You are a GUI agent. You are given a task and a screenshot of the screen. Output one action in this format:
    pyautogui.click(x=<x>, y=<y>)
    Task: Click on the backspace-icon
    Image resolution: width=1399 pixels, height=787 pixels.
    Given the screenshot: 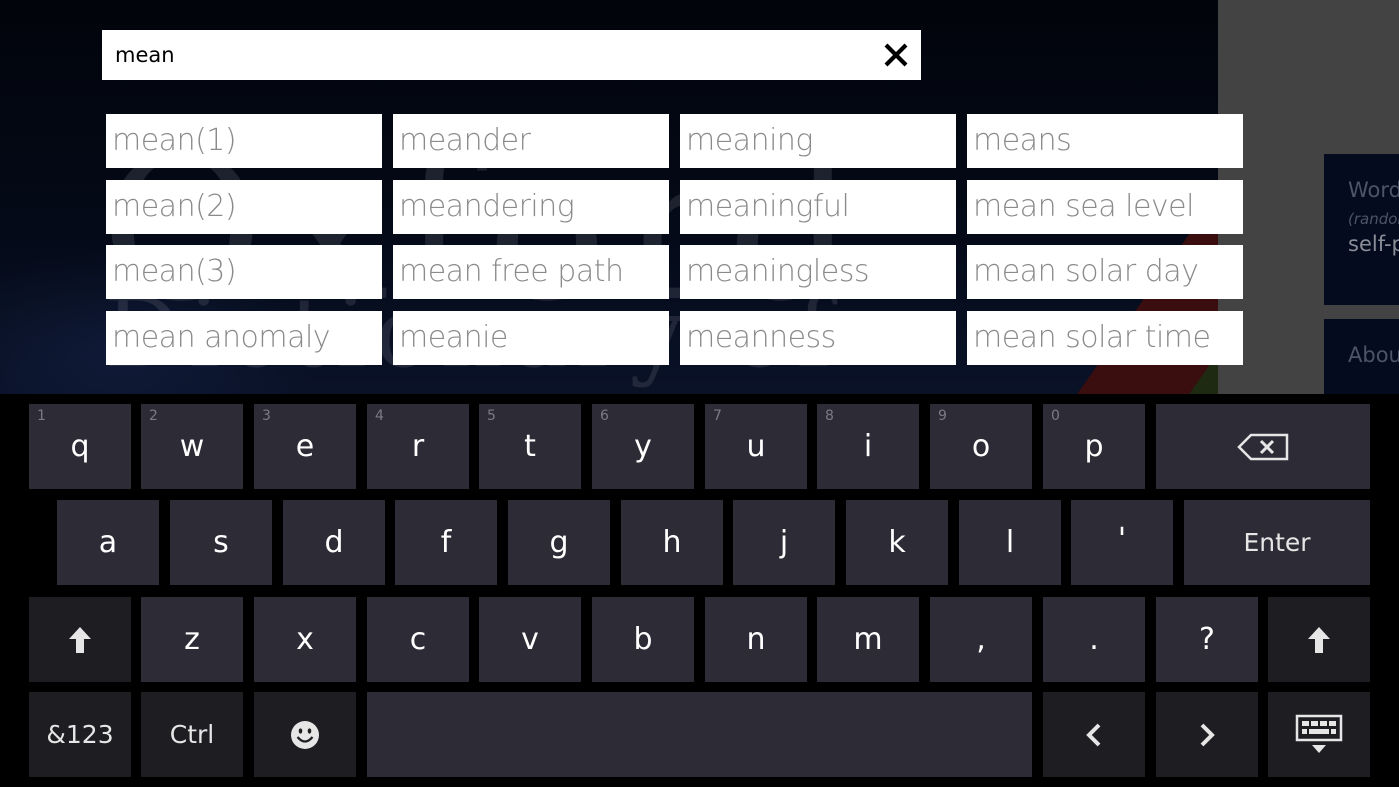 What is the action you would take?
    pyautogui.click(x=1263, y=446)
    